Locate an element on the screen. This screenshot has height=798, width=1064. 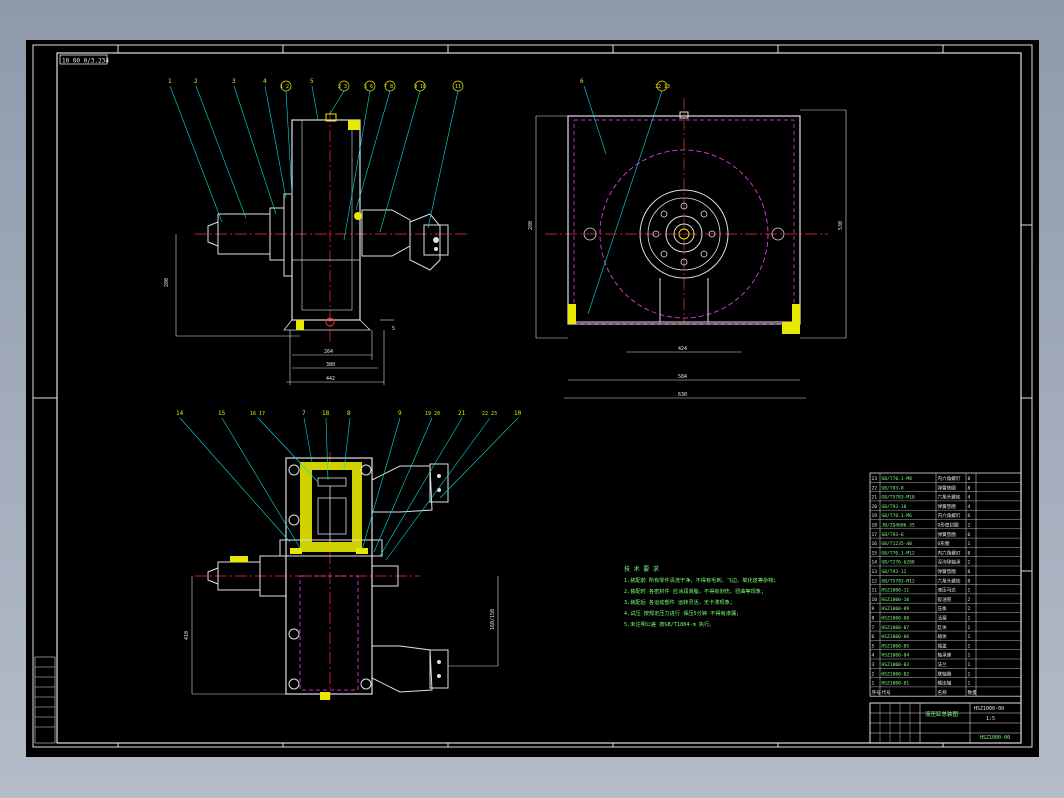
bom-cell: 端盖 is located at coordinates (943, 645).